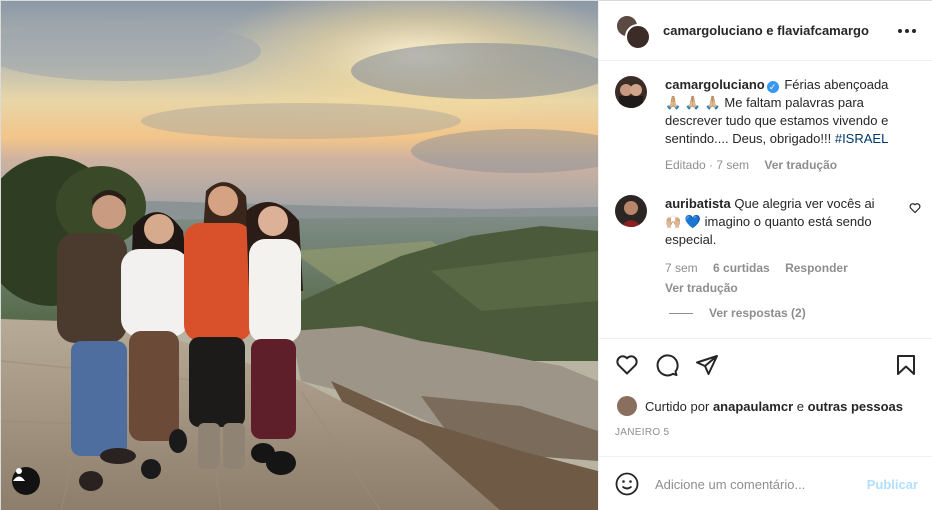  Describe the element at coordinates (804, 203) in the screenshot. I see `comment-text: Que alegria ver vocês ai` at that location.